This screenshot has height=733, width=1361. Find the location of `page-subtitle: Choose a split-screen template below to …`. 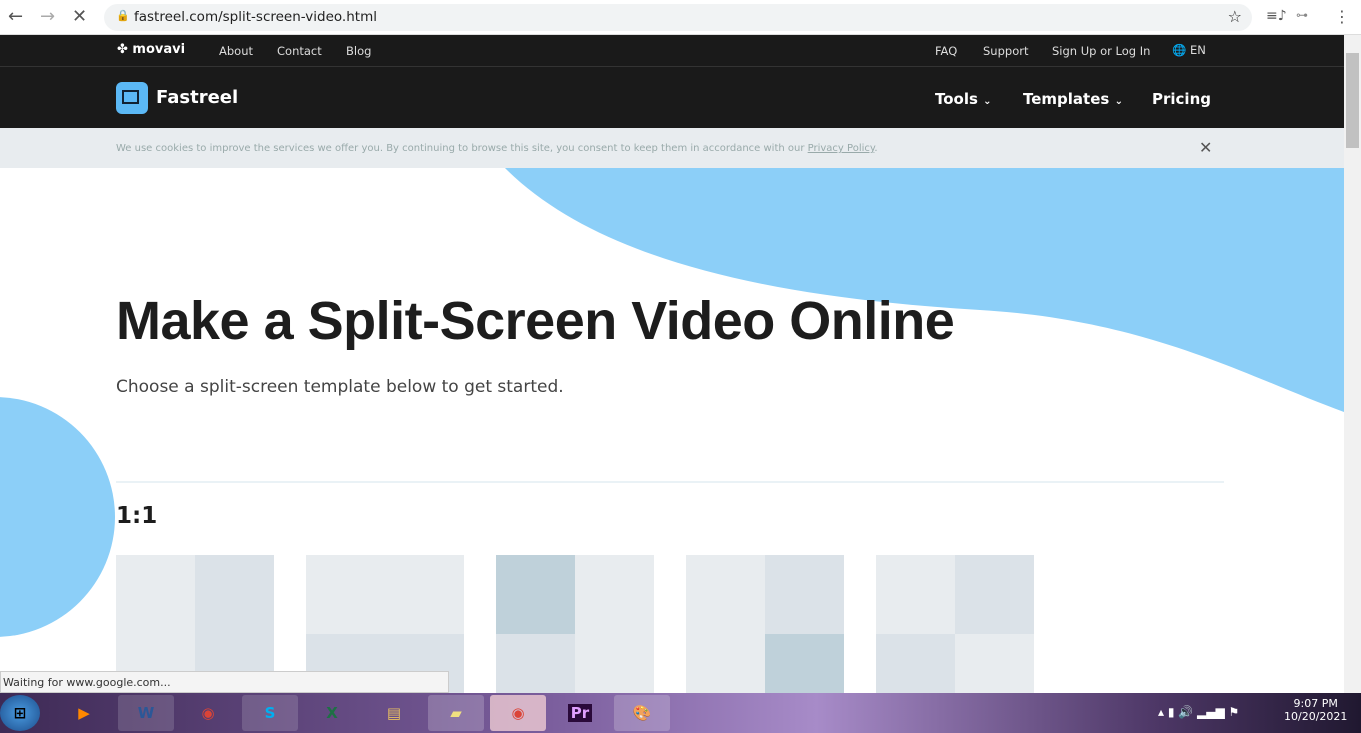

page-subtitle: Choose a split-screen template below to … is located at coordinates (340, 387).